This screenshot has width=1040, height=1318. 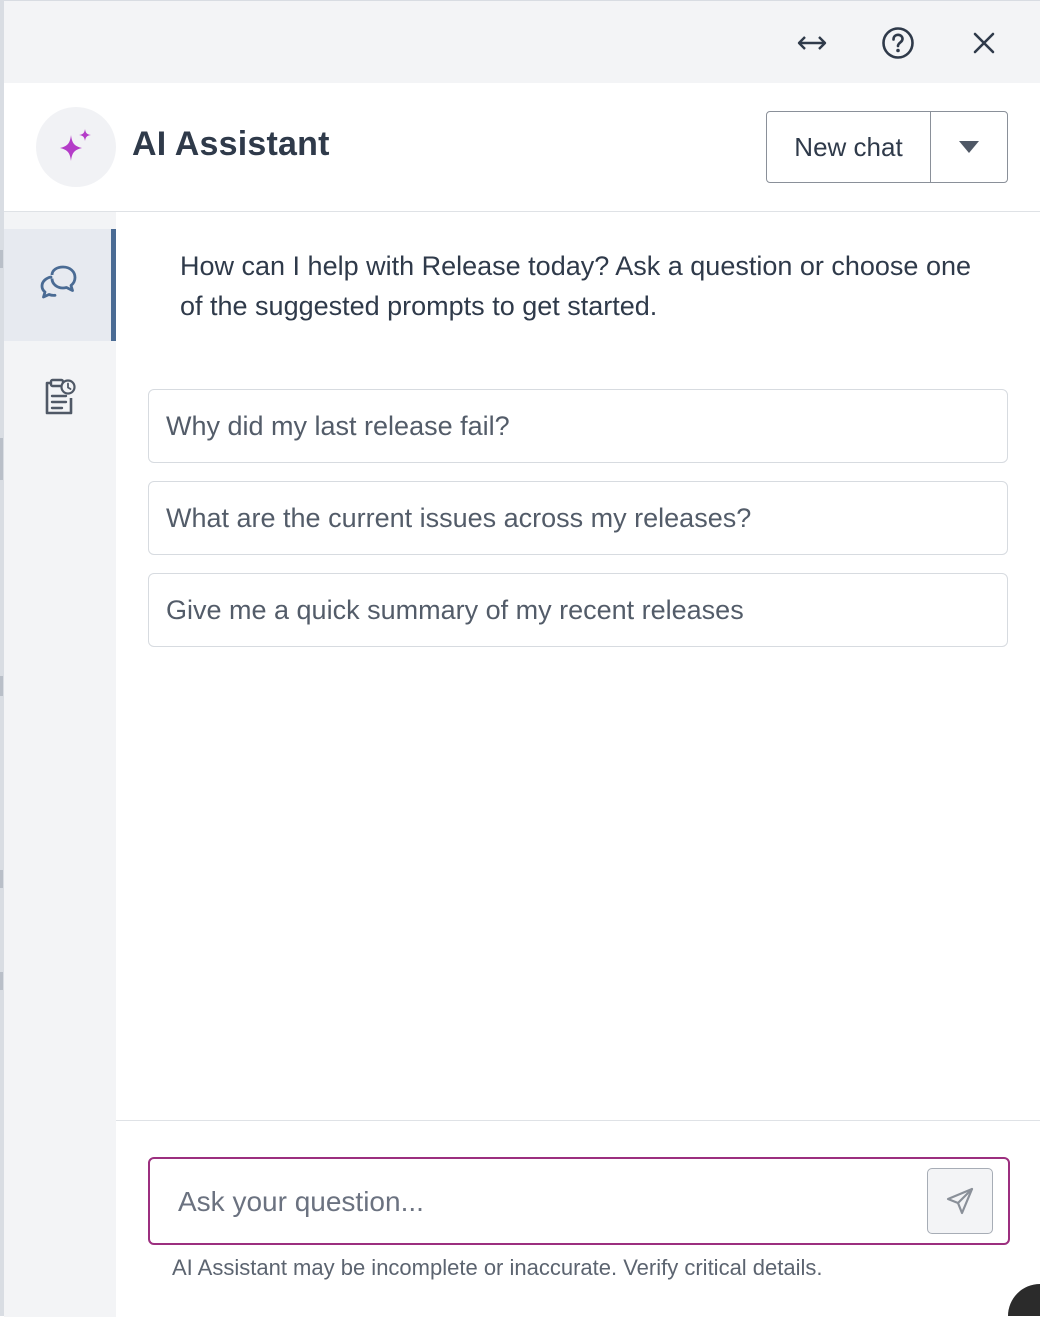 I want to click on panel-toolbar, so click(x=522, y=42).